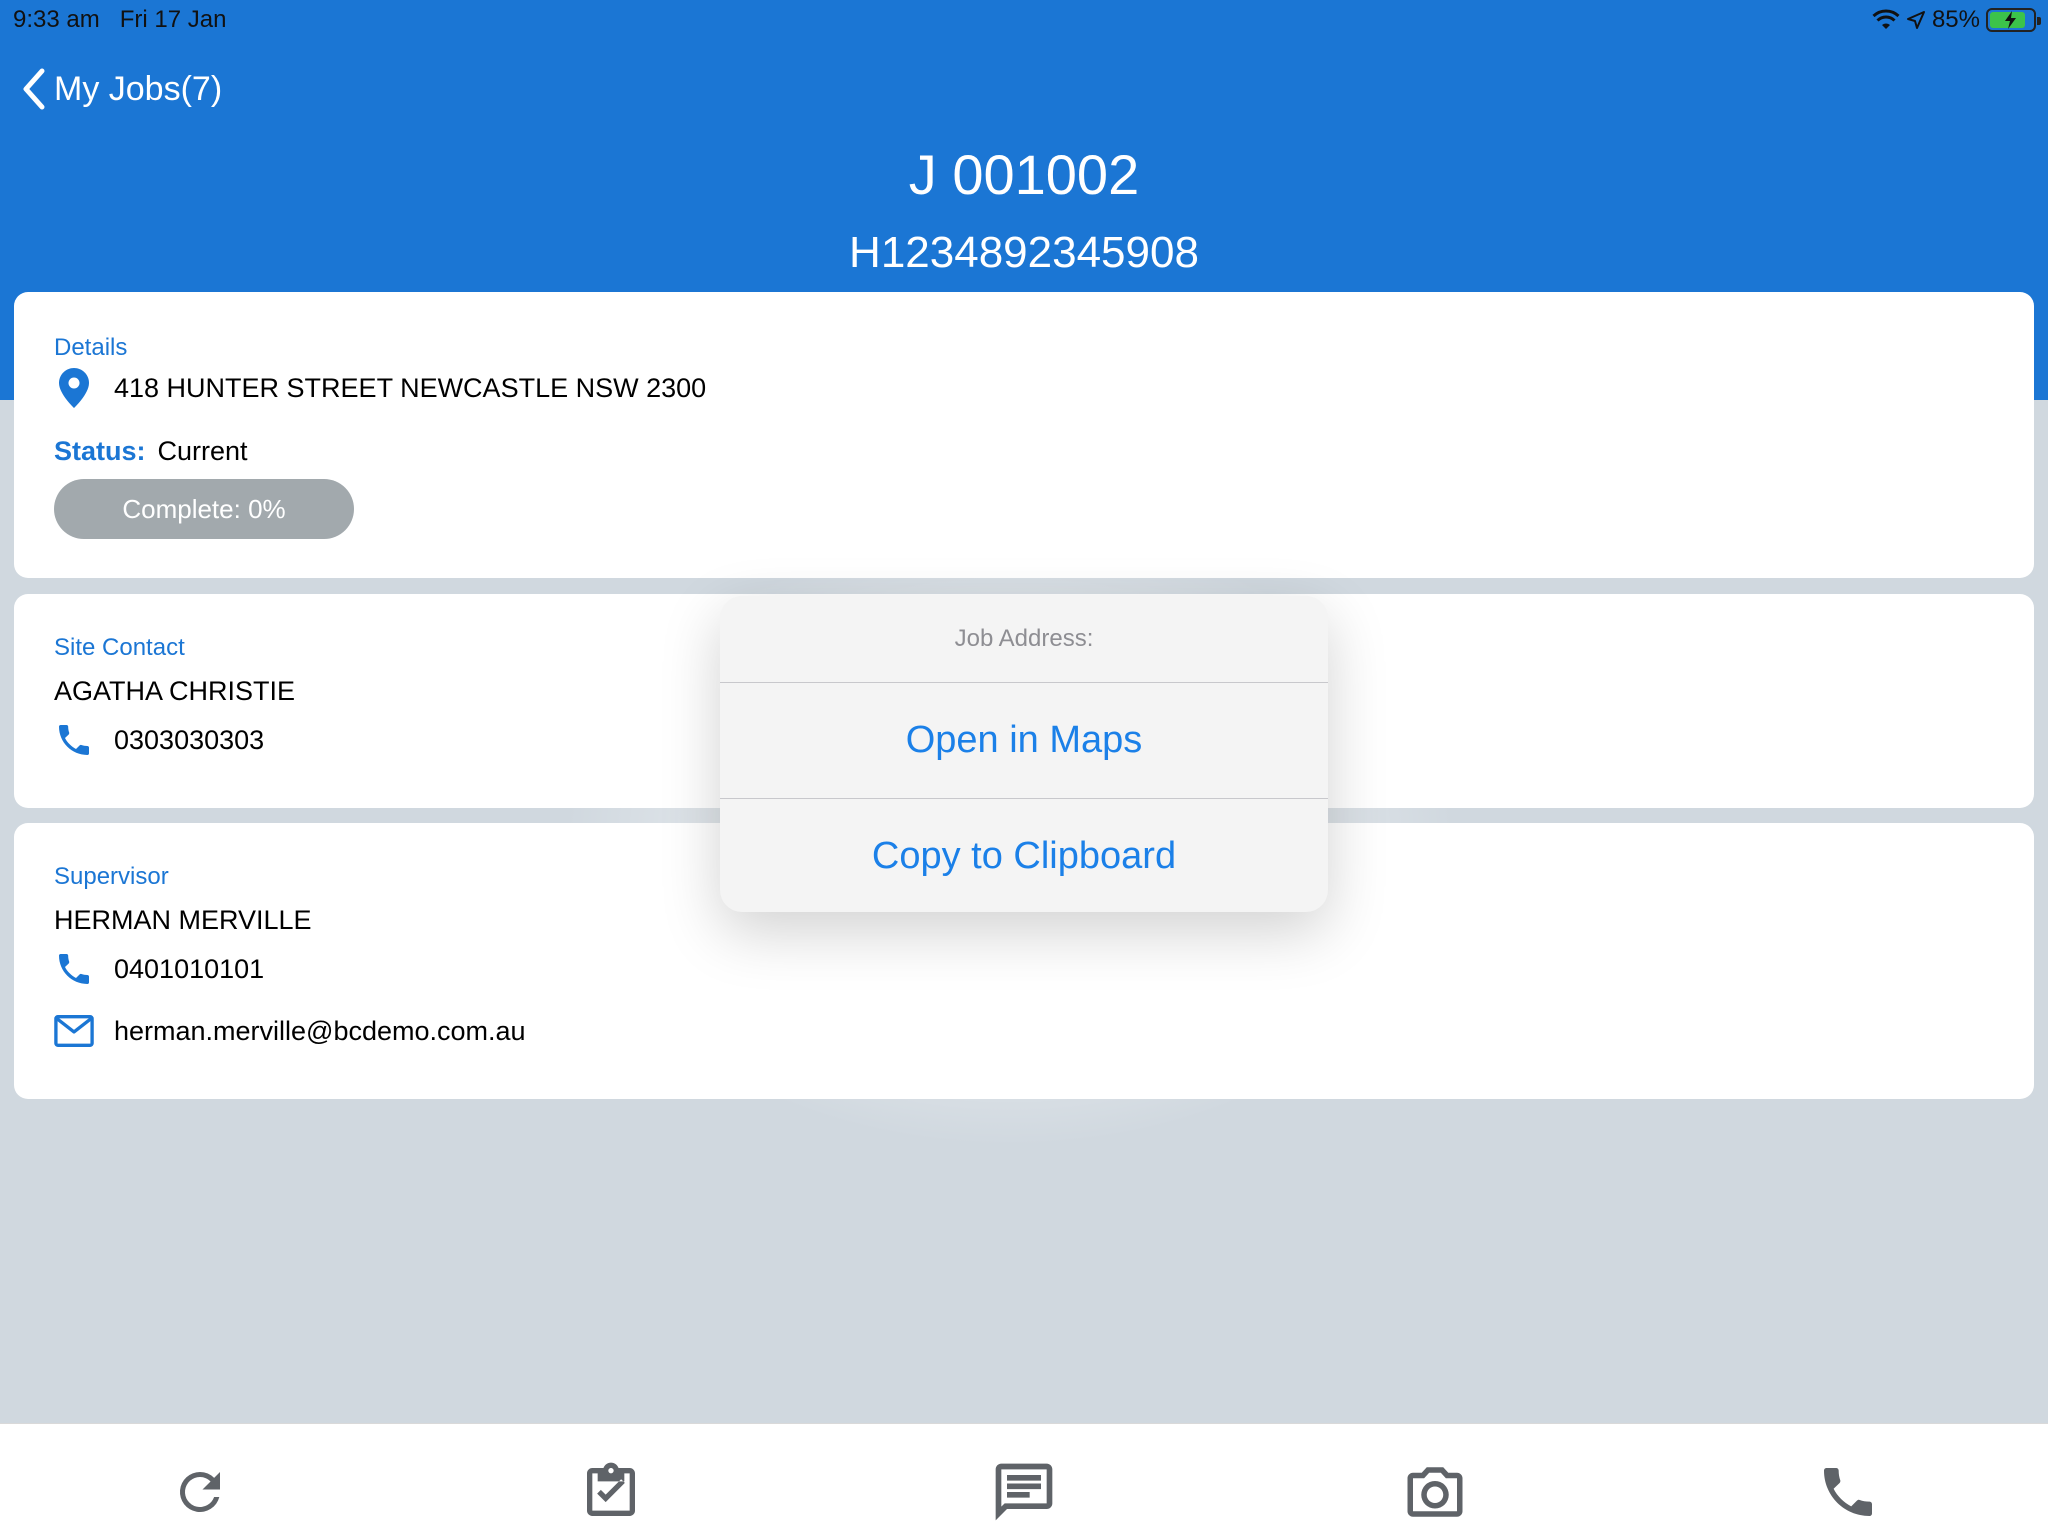 The height and width of the screenshot is (1536, 2048). Describe the element at coordinates (189, 739) in the screenshot. I see `site-contact-phone: 0303030303` at that location.